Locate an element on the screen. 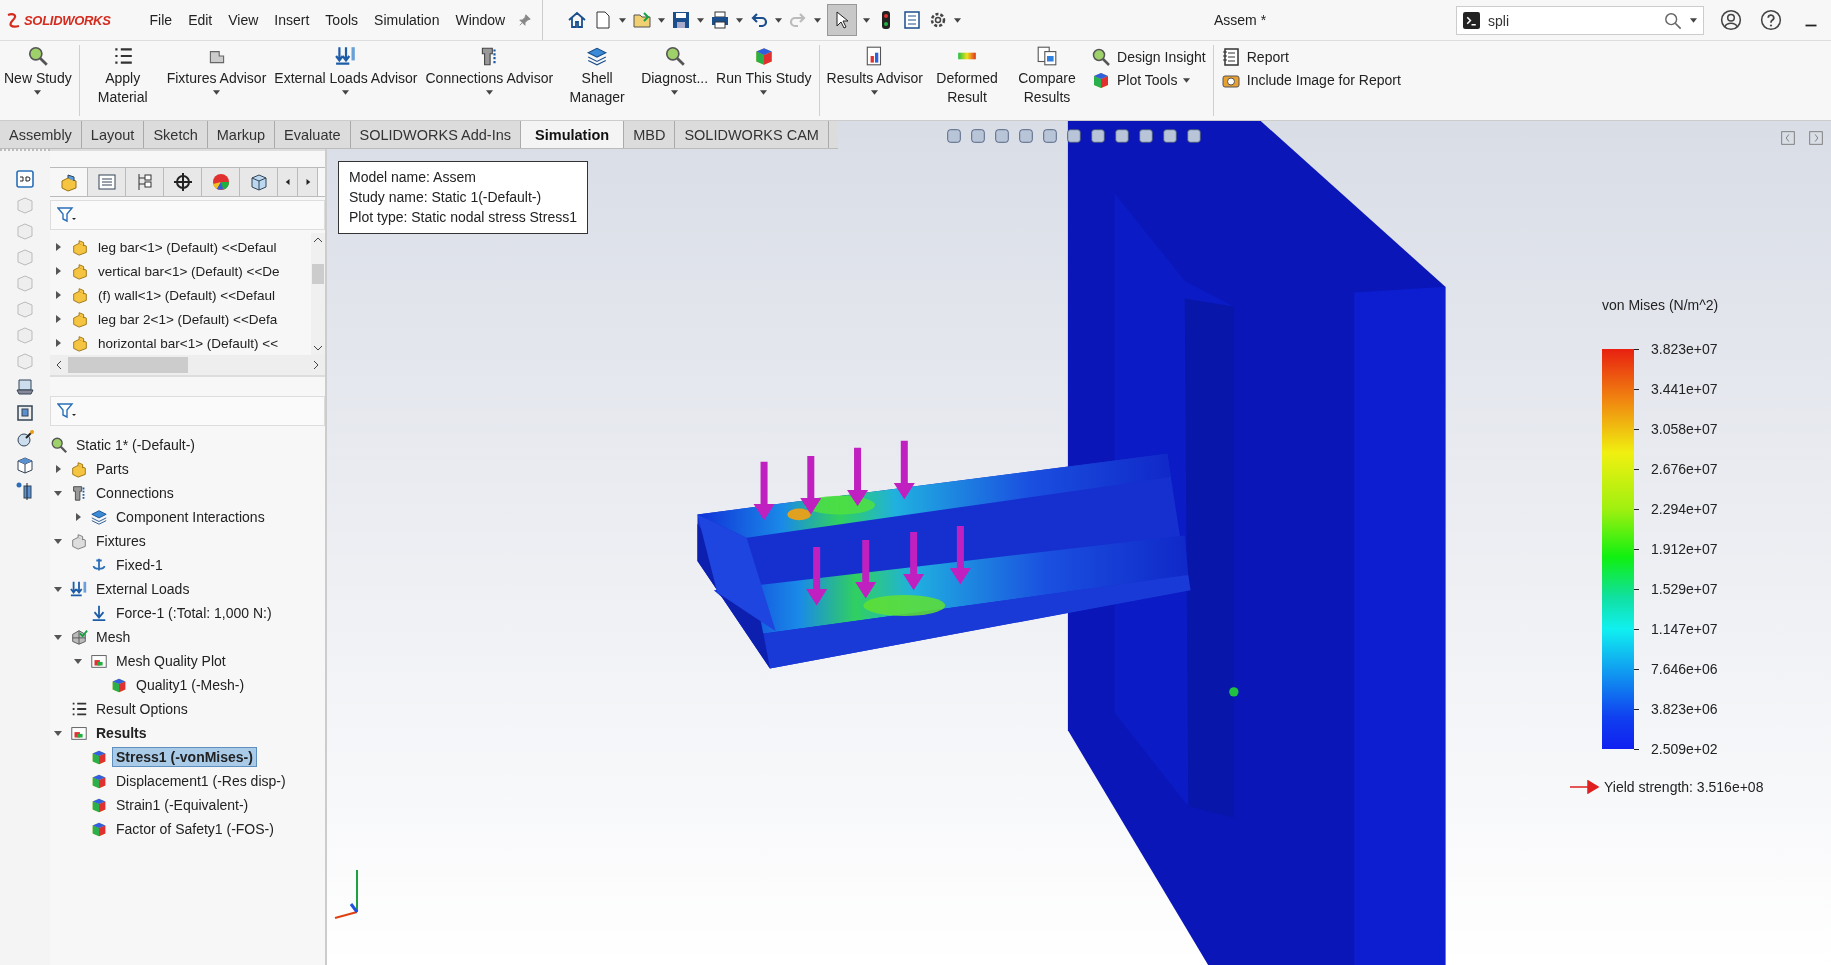  tree-item: horizontal bar<1> (Default) << is located at coordinates (188, 343).